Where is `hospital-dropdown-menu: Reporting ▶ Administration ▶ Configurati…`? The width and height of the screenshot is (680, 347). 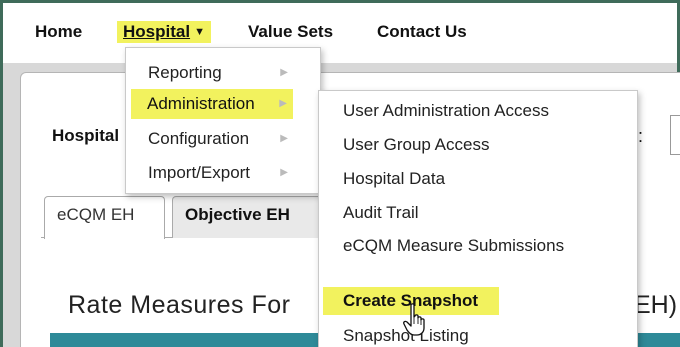 hospital-dropdown-menu: Reporting ▶ Administration ▶ Configurati… is located at coordinates (223, 120).